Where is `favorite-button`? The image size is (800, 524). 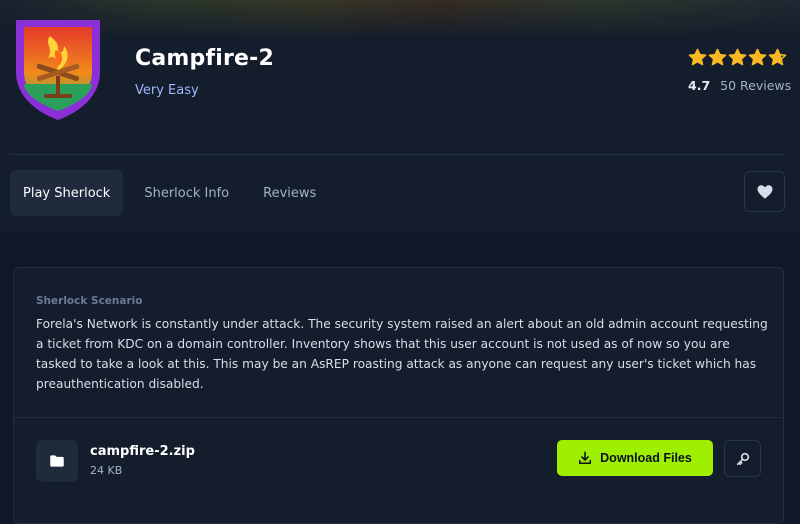
favorite-button is located at coordinates (764, 191).